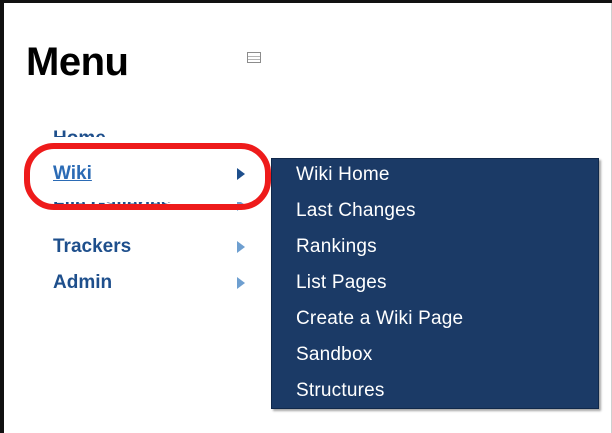 The width and height of the screenshot is (612, 433). What do you see at coordinates (254, 57) in the screenshot?
I see `collapse-toggle-icon` at bounding box center [254, 57].